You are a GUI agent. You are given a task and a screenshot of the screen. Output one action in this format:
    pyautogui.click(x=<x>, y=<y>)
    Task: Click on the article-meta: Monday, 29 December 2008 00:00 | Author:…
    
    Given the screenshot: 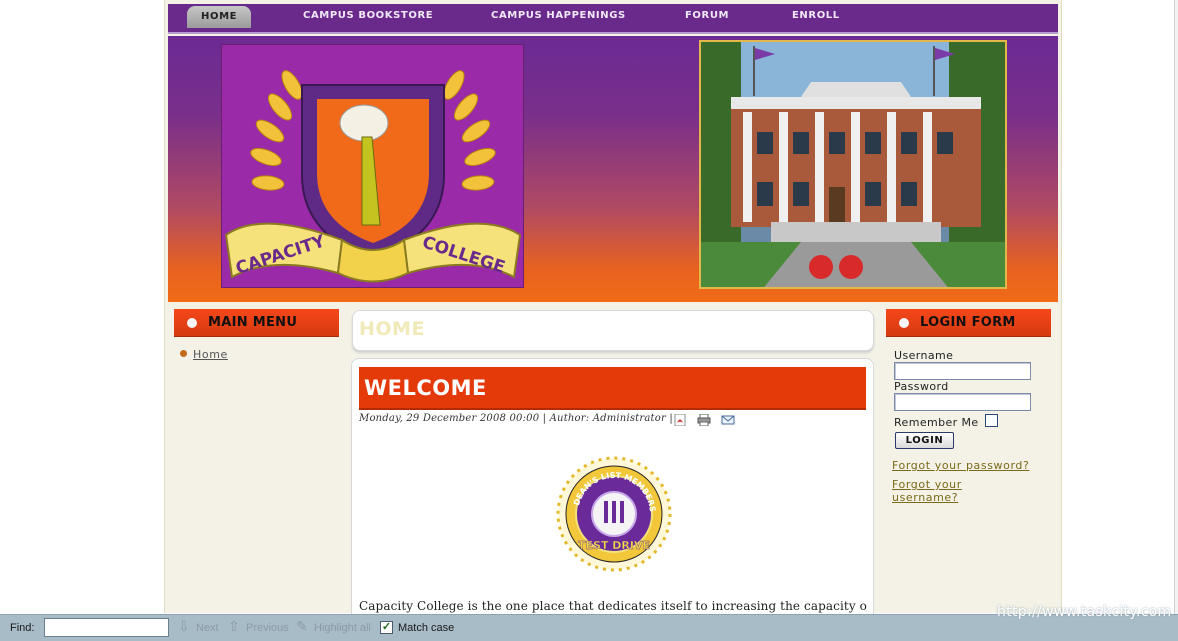 What is the action you would take?
    pyautogui.click(x=516, y=418)
    